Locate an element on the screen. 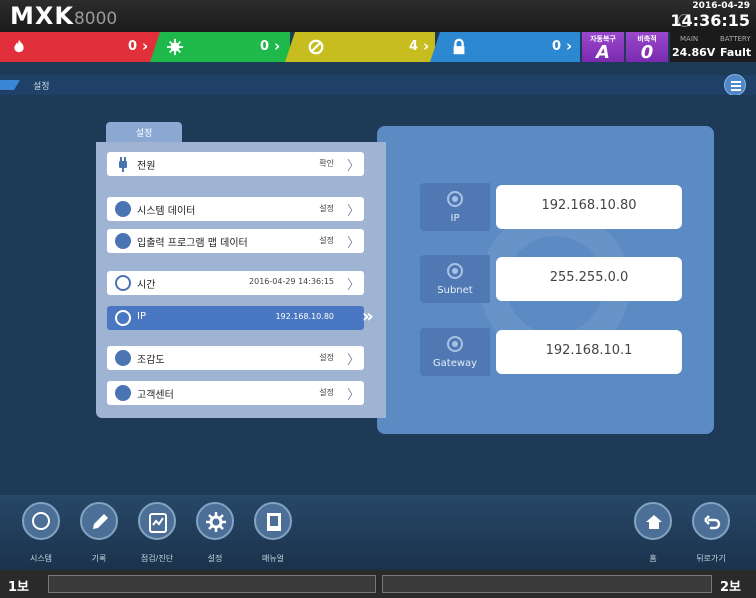  plug-icon is located at coordinates (123, 164).